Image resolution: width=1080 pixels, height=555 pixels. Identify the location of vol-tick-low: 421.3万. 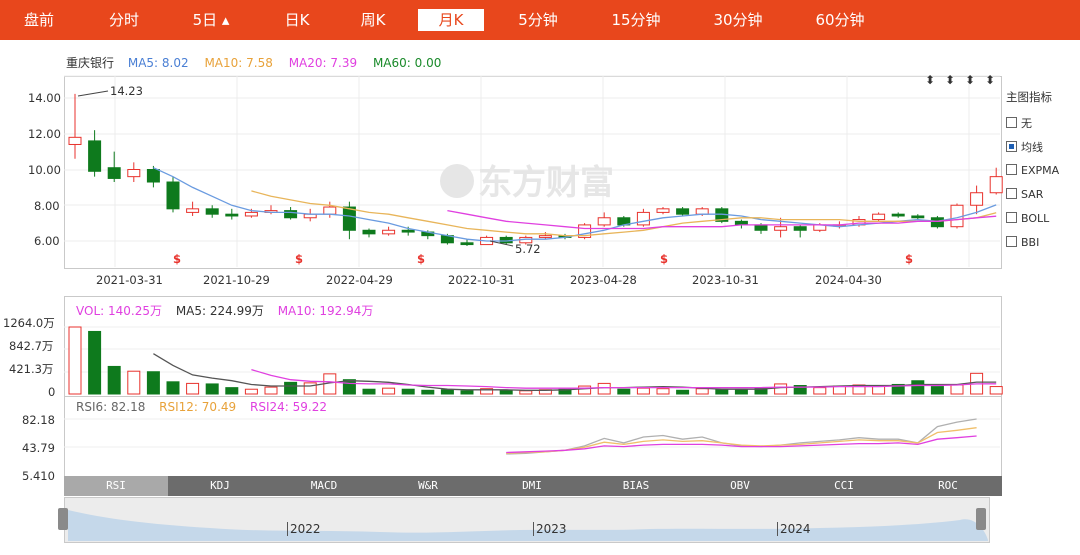
(31, 369).